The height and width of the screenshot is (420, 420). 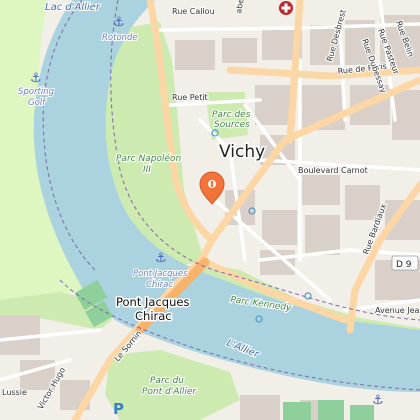 What do you see at coordinates (169, 392) in the screenshot?
I see `parc-du-pont-label-line2: Pont d'Allier` at bounding box center [169, 392].